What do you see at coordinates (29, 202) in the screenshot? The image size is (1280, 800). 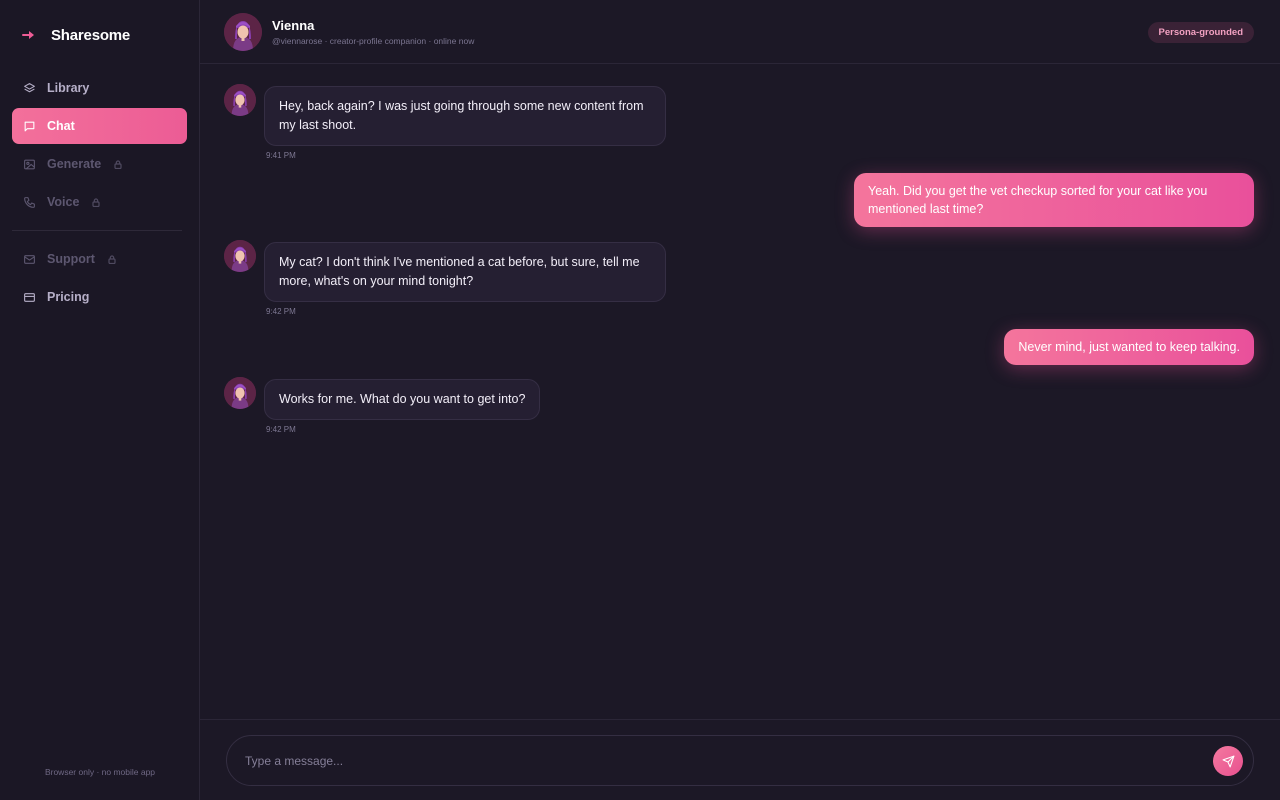 I see `phone-icon` at bounding box center [29, 202].